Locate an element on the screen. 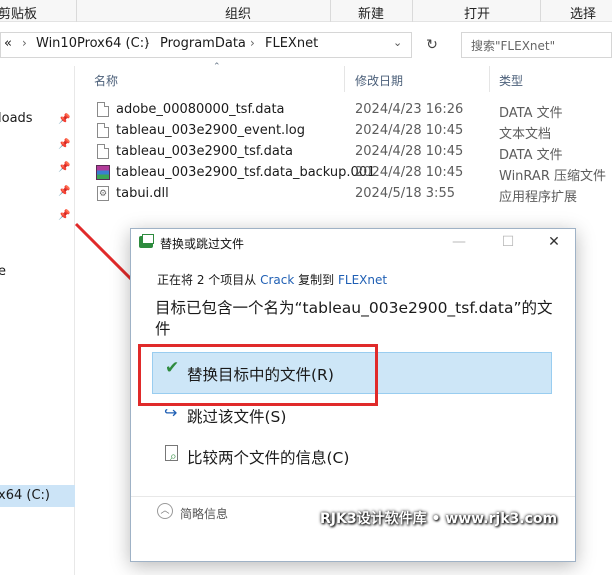 The image size is (612, 575). source-folder-link: Crack is located at coordinates (277, 280).